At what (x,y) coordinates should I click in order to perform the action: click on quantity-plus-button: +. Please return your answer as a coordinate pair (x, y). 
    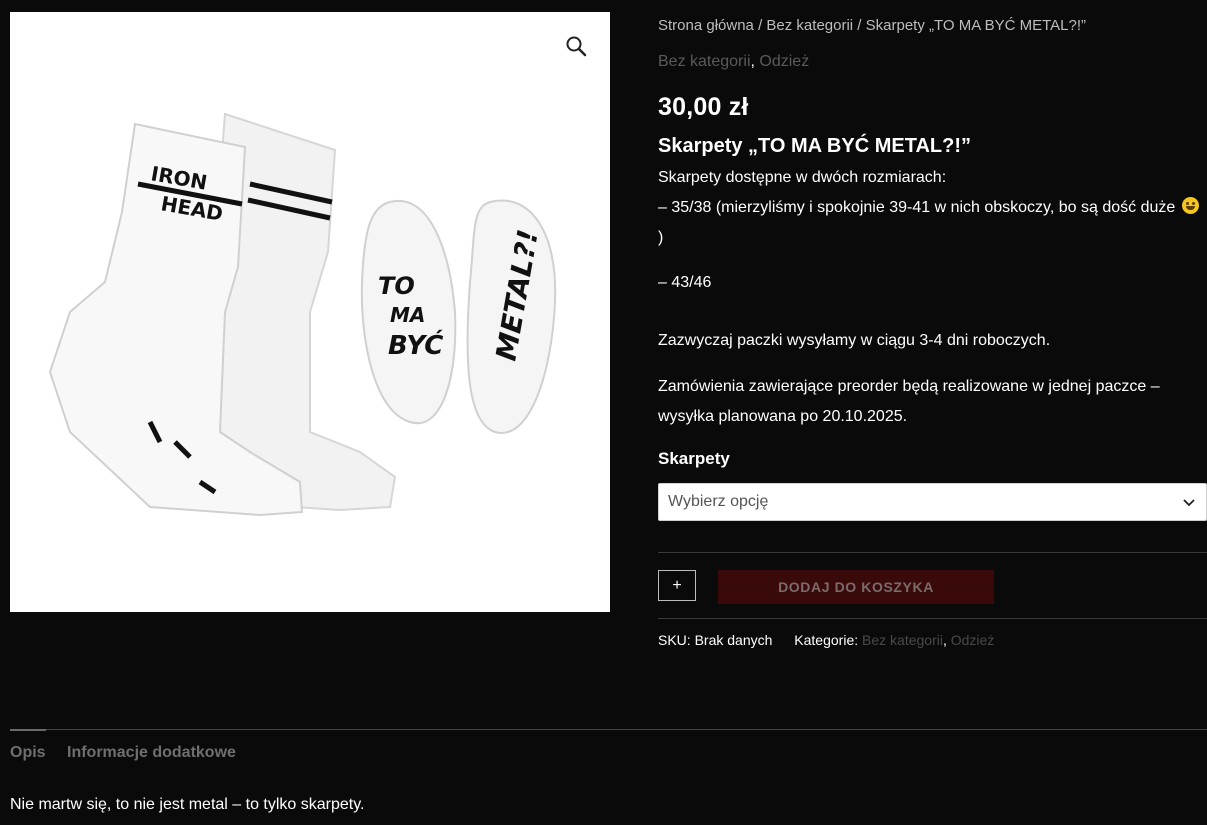
    Looking at the image, I should click on (677, 585).